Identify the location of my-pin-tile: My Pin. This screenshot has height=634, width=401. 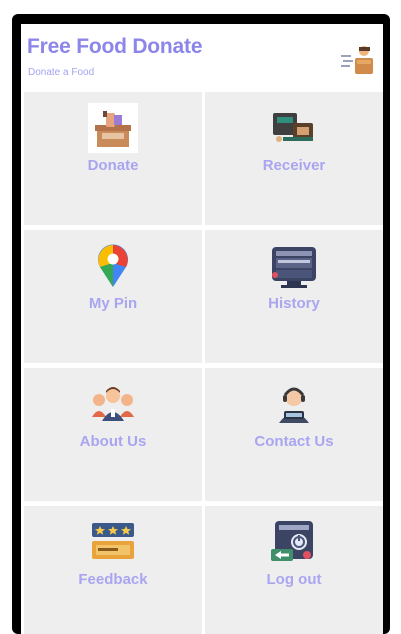
(113, 296).